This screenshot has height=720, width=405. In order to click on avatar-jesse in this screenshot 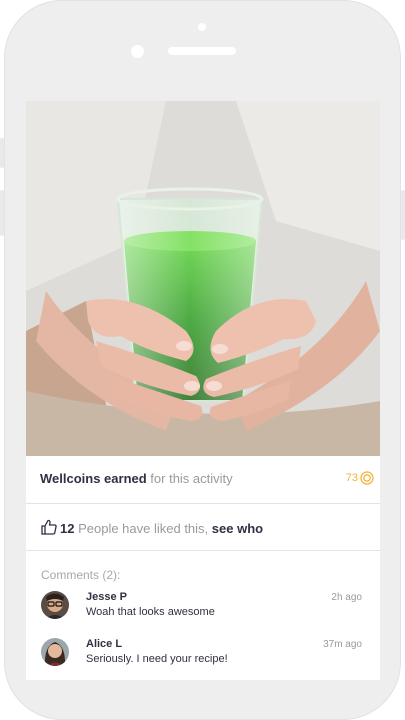, I will do `click(55, 605)`.